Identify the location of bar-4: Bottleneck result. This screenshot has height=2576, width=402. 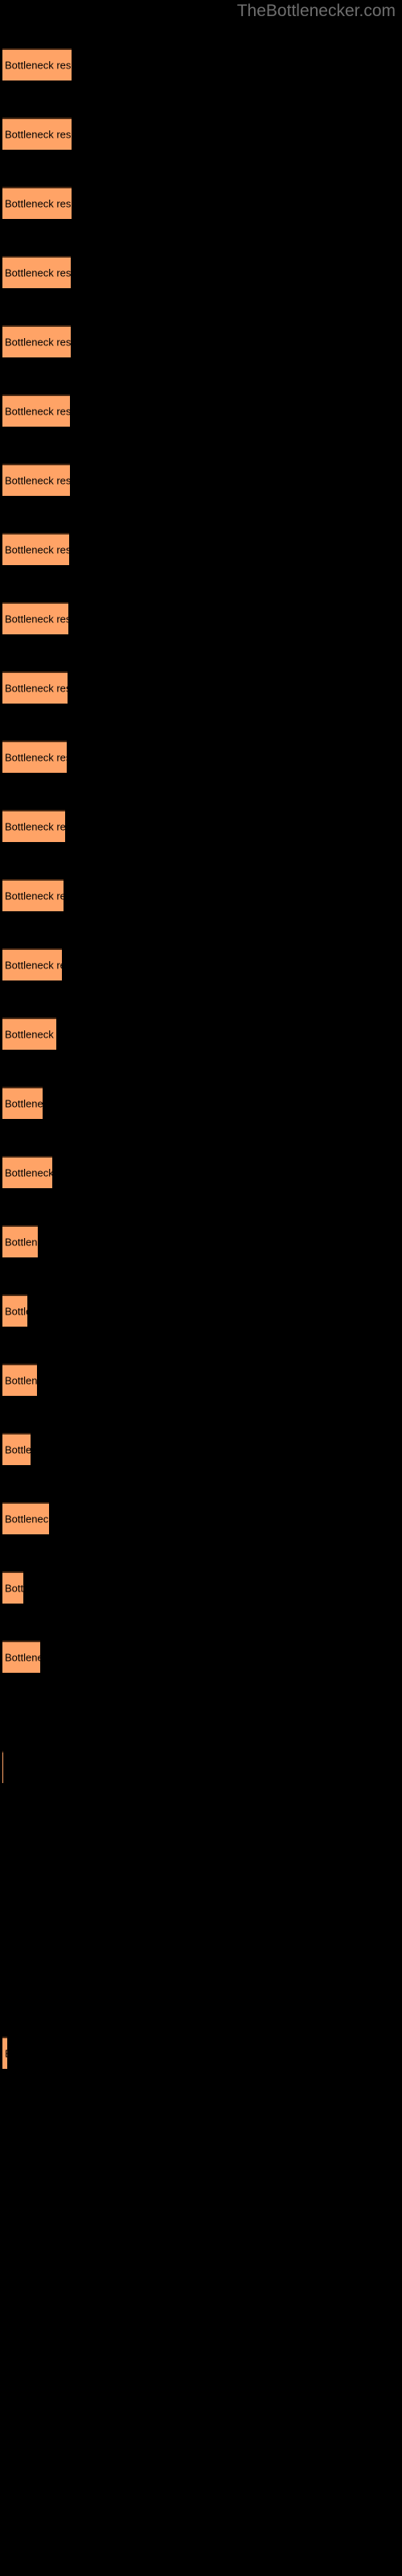
(36, 341).